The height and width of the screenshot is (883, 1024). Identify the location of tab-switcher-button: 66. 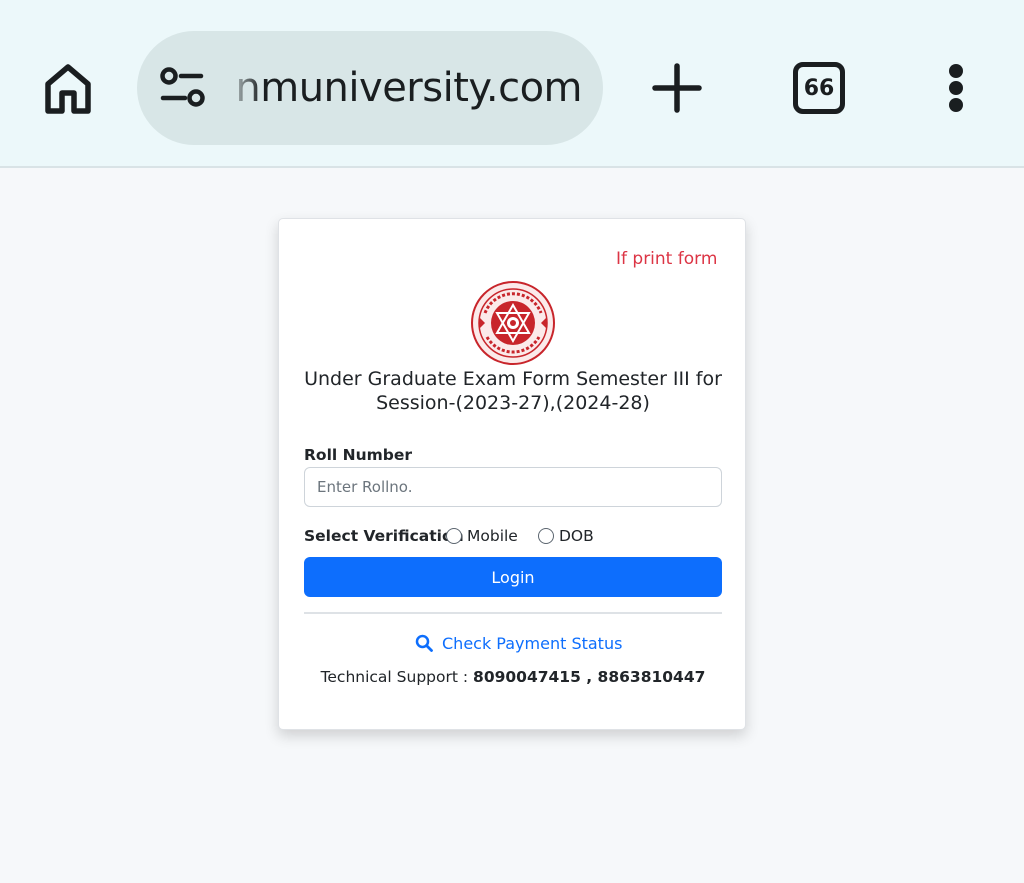
(819, 88).